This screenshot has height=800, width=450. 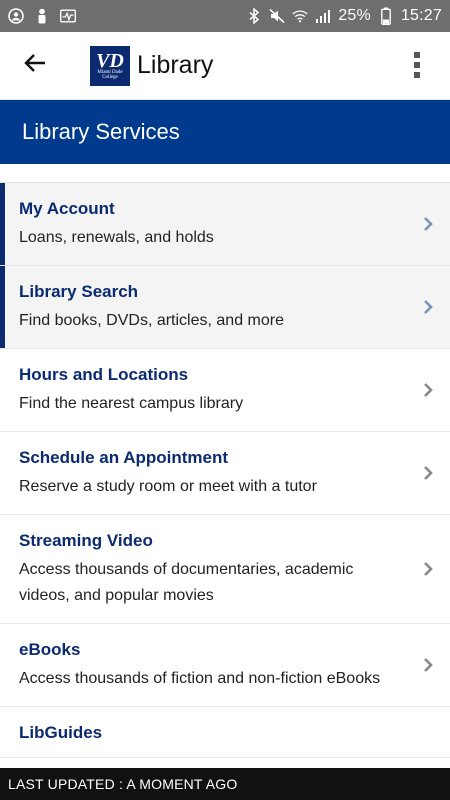 I want to click on status-bar: 25% 15:27, so click(x=225, y=16).